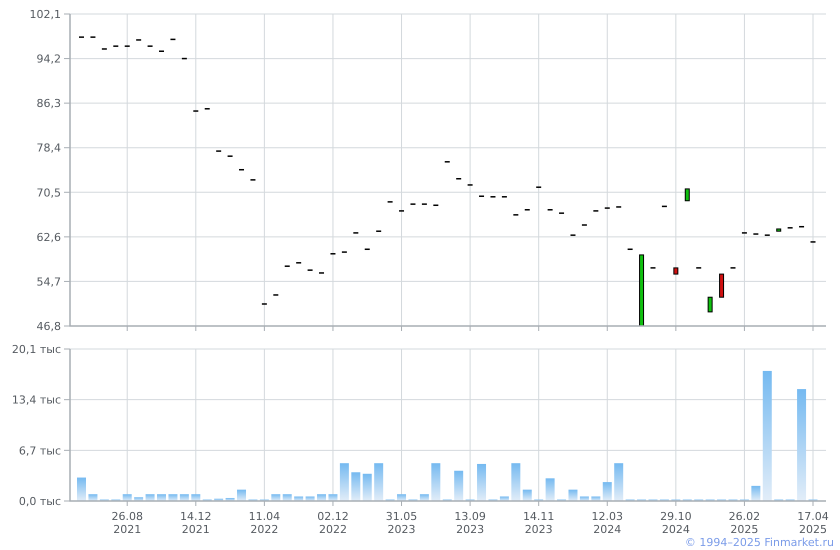  Describe the element at coordinates (39, 451) in the screenshot. I see `axis-label: 6,7 тыс` at that location.